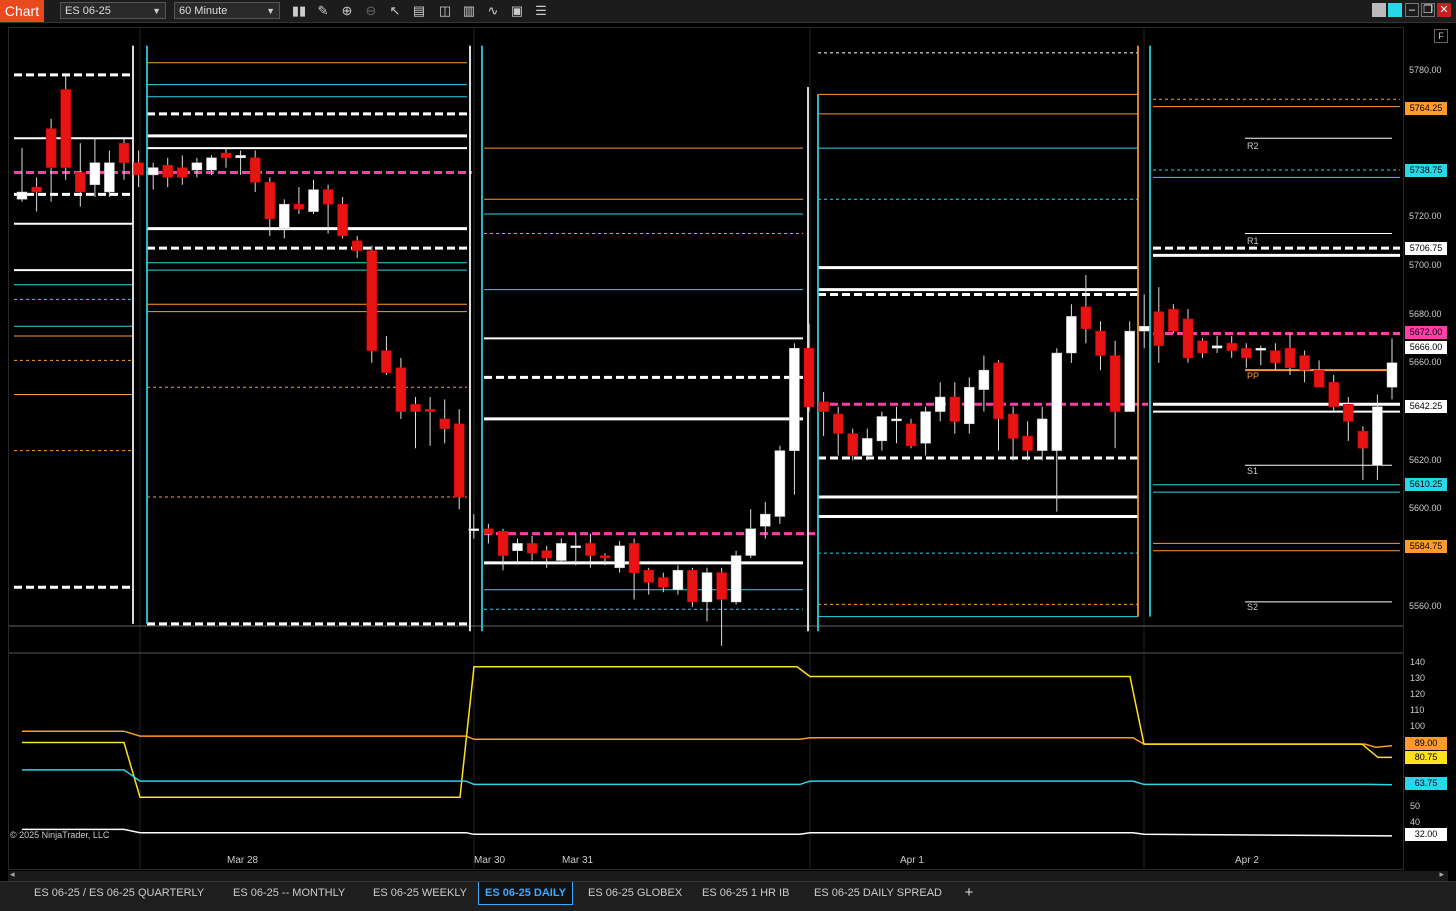  What do you see at coordinates (1426, 834) in the screenshot?
I see `indicator-tag-white: 32.00` at bounding box center [1426, 834].